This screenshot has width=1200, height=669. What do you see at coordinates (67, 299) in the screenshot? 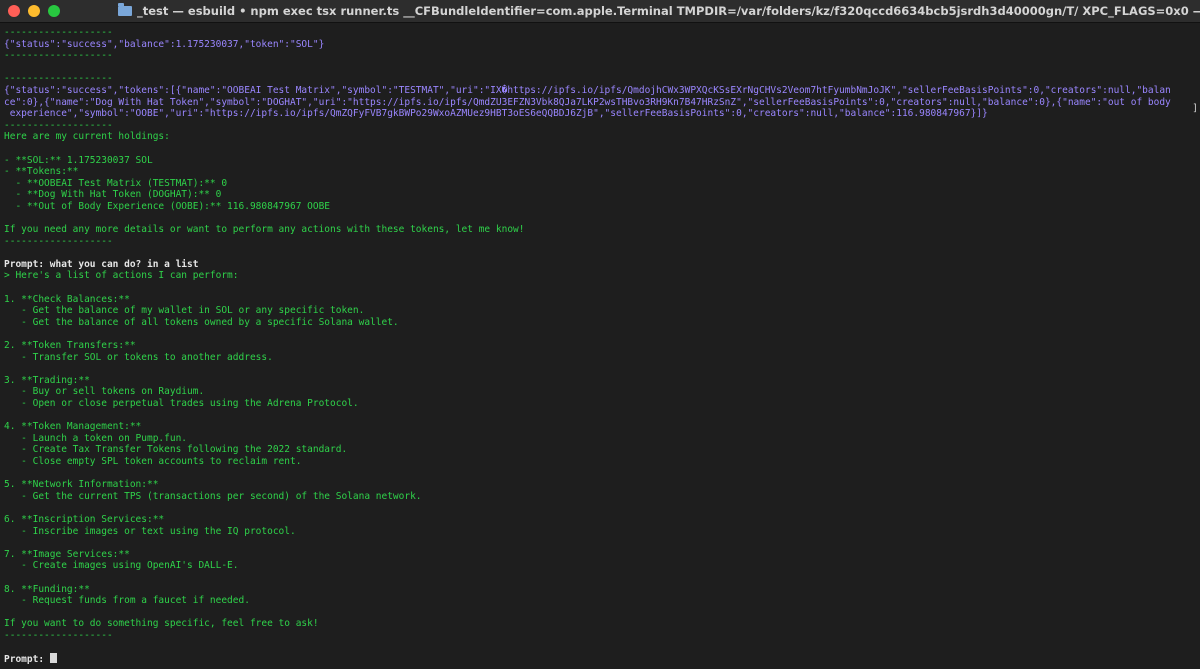
I see `terminal-line: 1. **Check Balances:**` at bounding box center [67, 299].